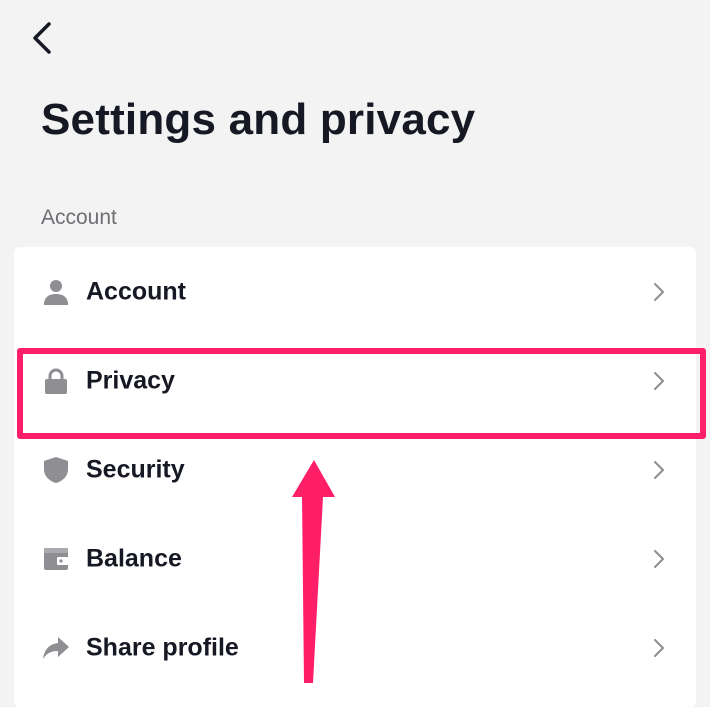 The width and height of the screenshot is (710, 707). What do you see at coordinates (355, 469) in the screenshot?
I see `settings-row-security: Security` at bounding box center [355, 469].